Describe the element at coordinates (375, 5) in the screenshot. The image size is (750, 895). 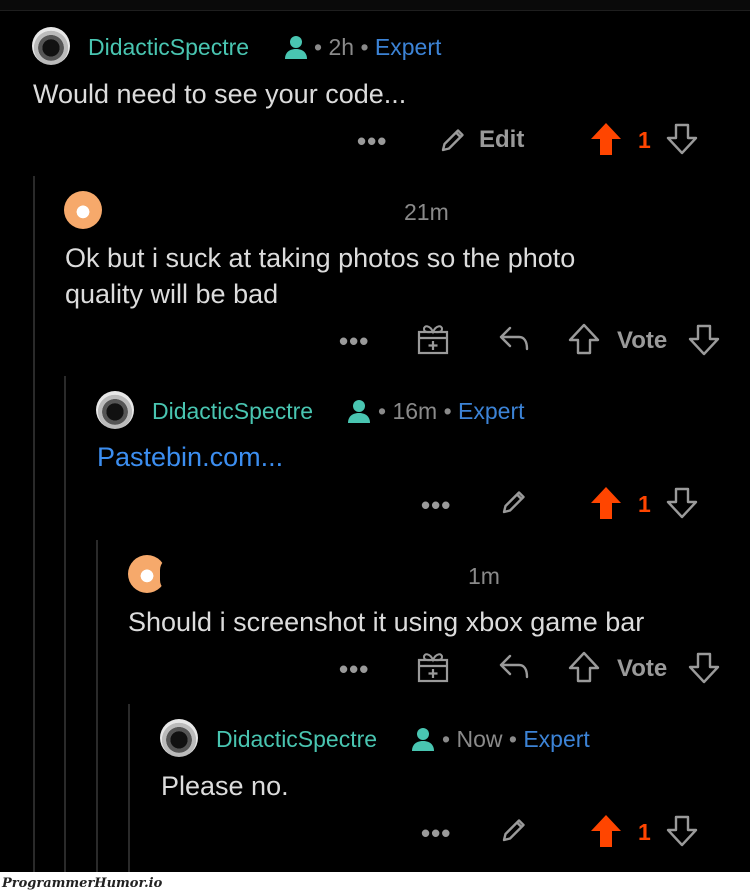
I see `top-bar` at that location.